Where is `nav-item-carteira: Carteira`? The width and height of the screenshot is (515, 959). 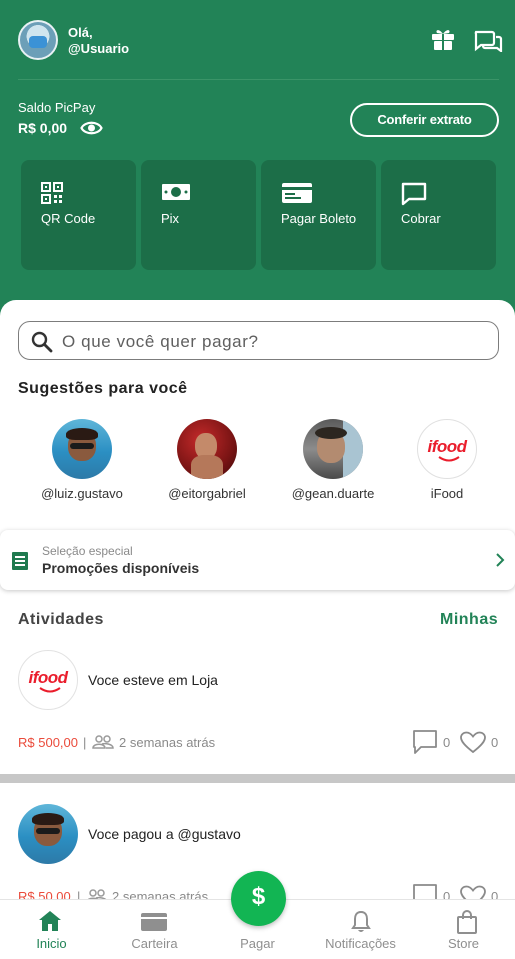 nav-item-carteira: Carteira is located at coordinates (154, 929).